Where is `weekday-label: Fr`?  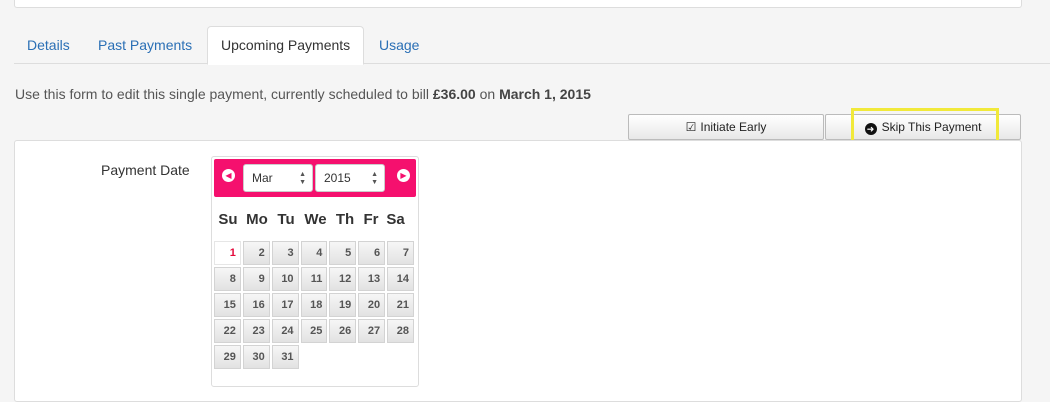 weekday-label: Fr is located at coordinates (371, 219).